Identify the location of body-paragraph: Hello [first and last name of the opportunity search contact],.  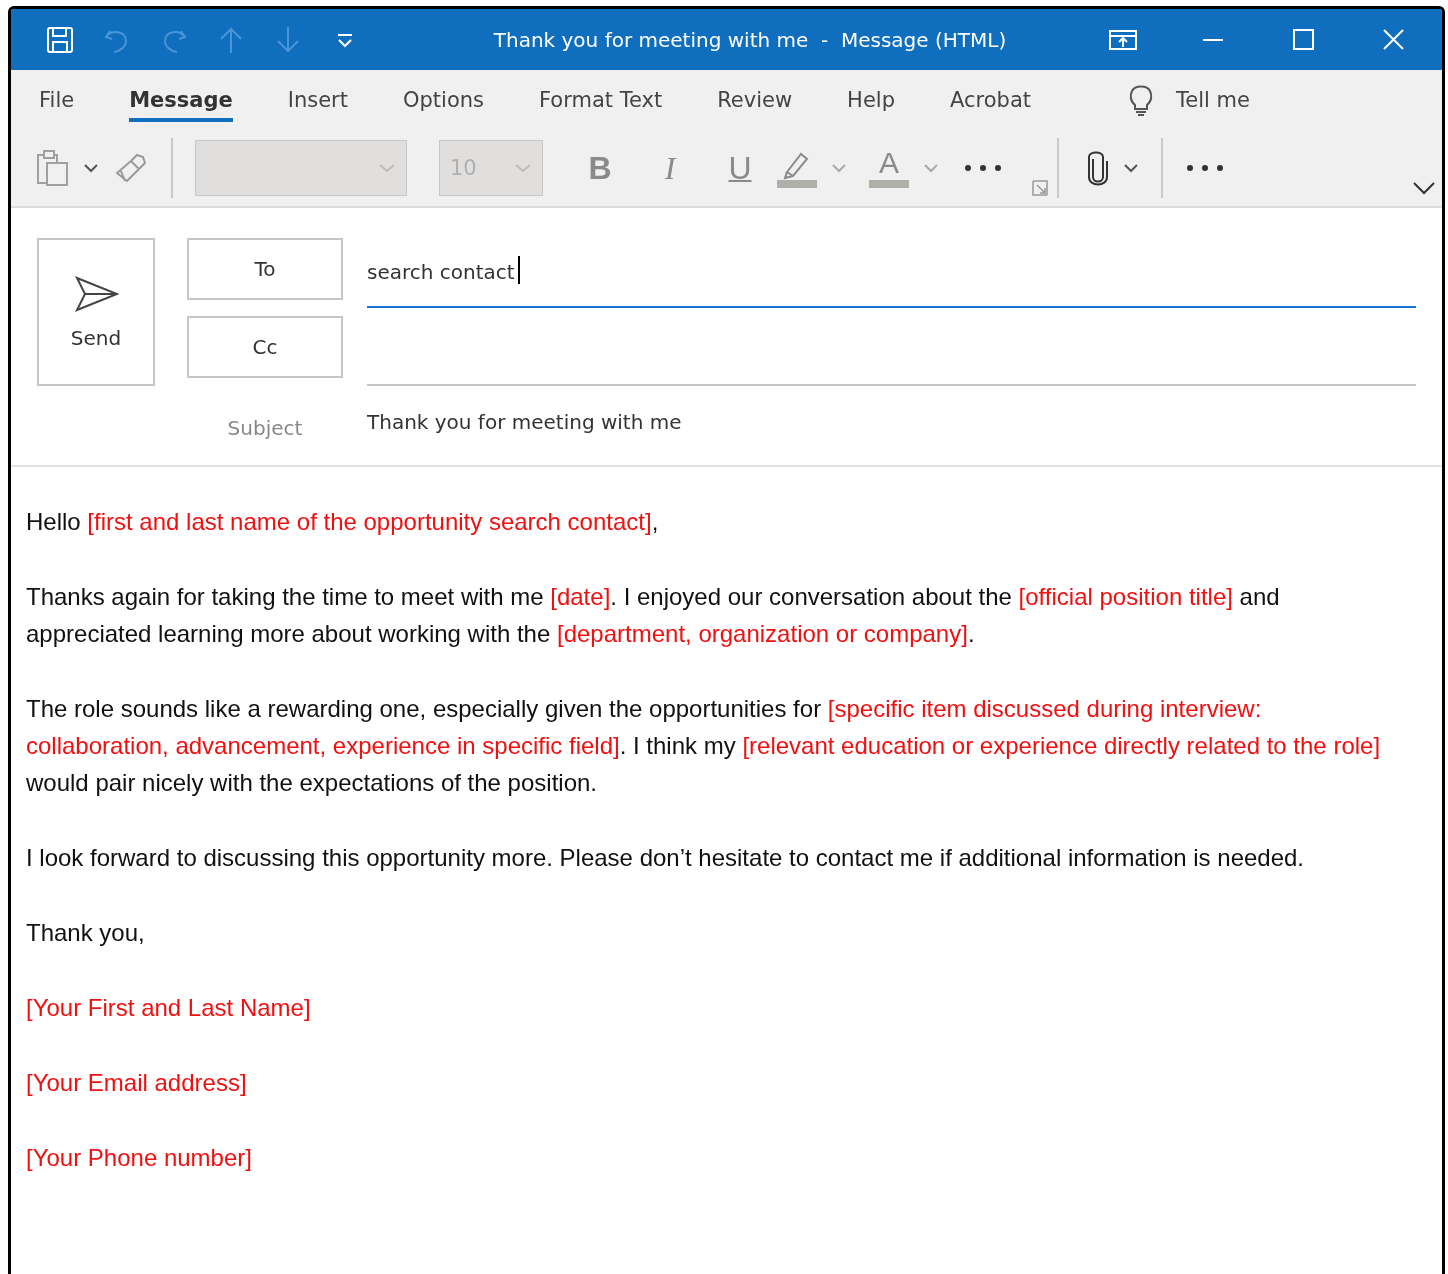
(343, 522).